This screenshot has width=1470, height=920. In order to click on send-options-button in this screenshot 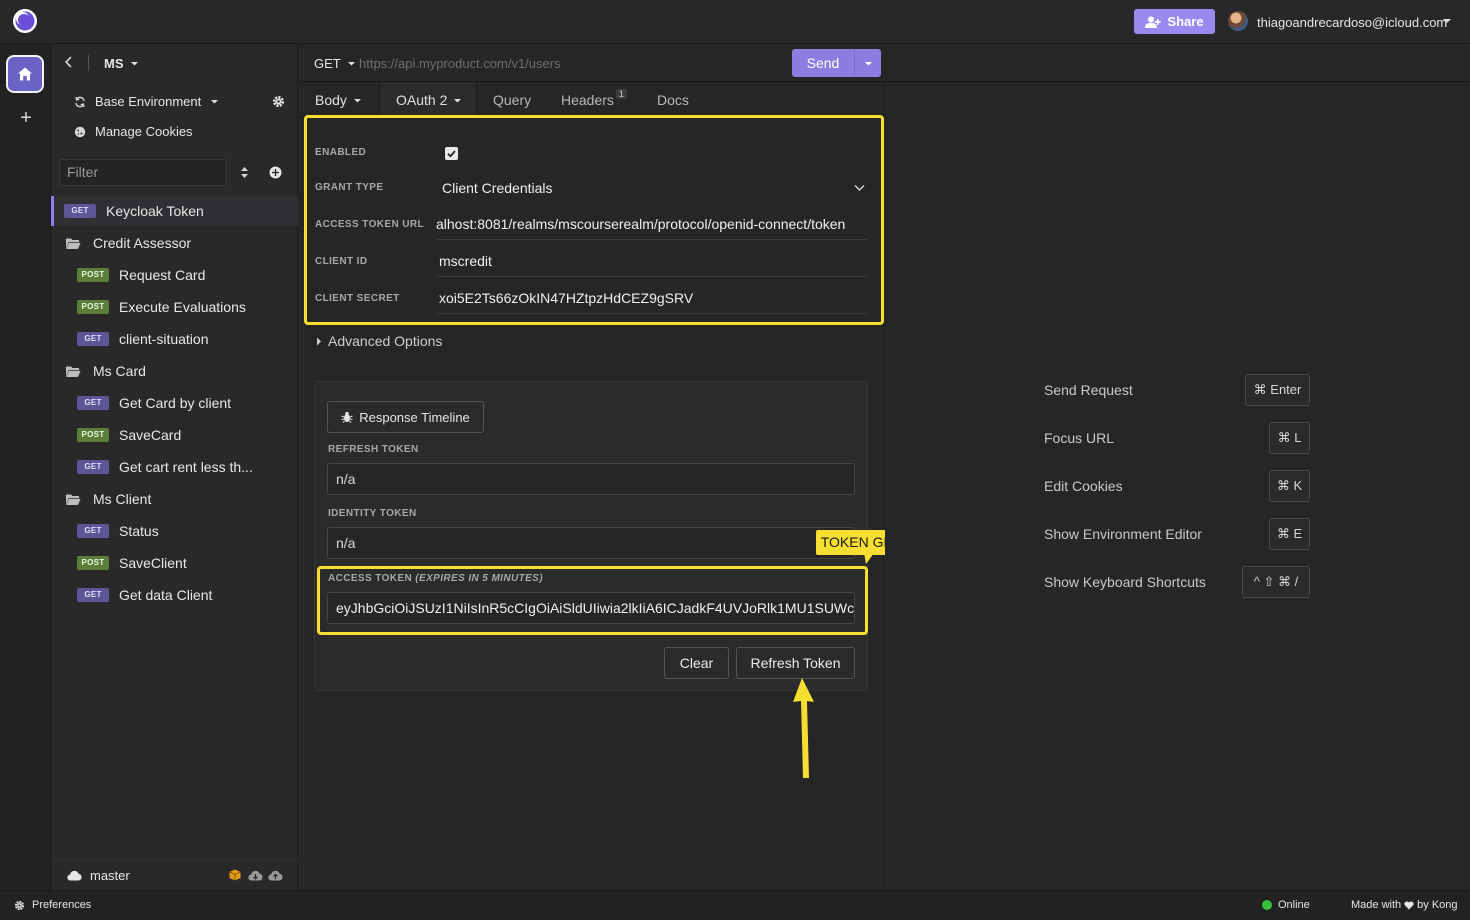, I will do `click(867, 63)`.